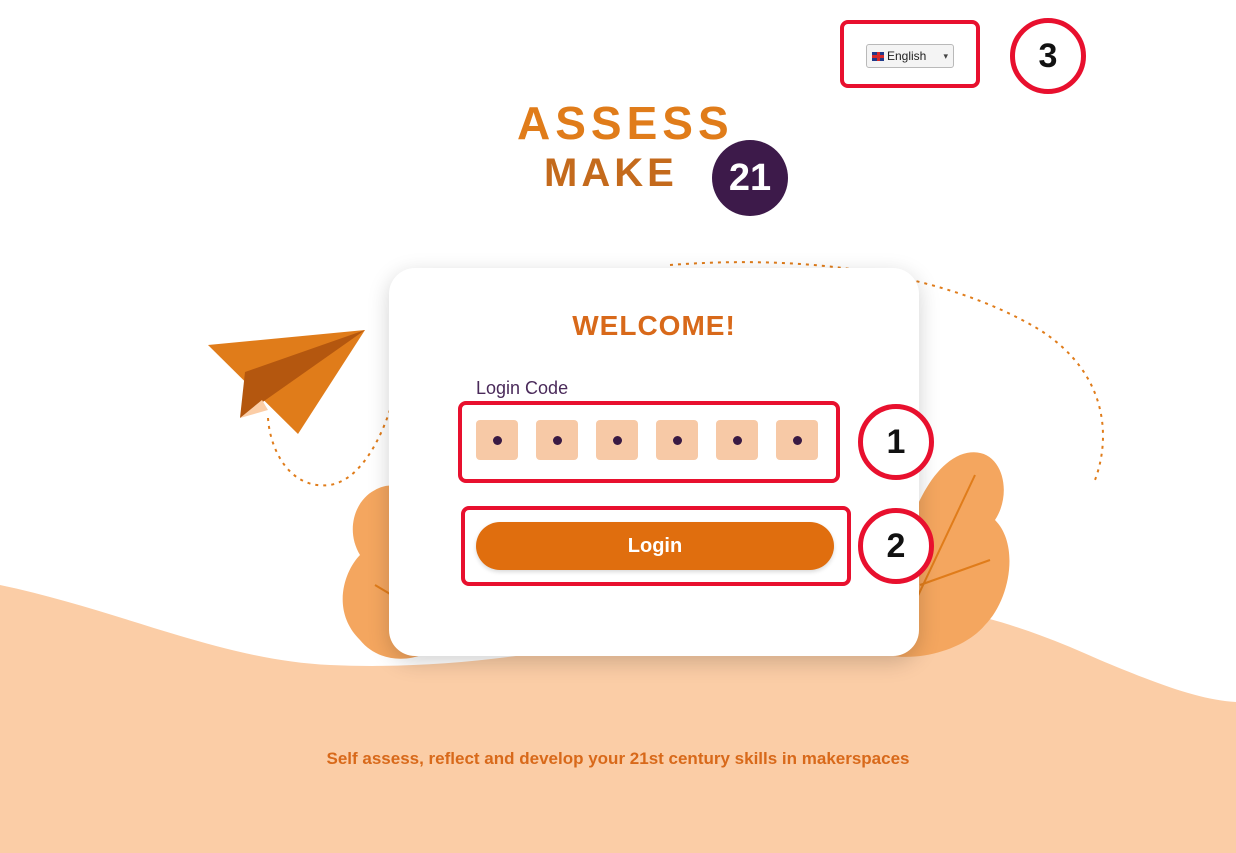  Describe the element at coordinates (656, 546) in the screenshot. I see `highlight-login-button` at that location.